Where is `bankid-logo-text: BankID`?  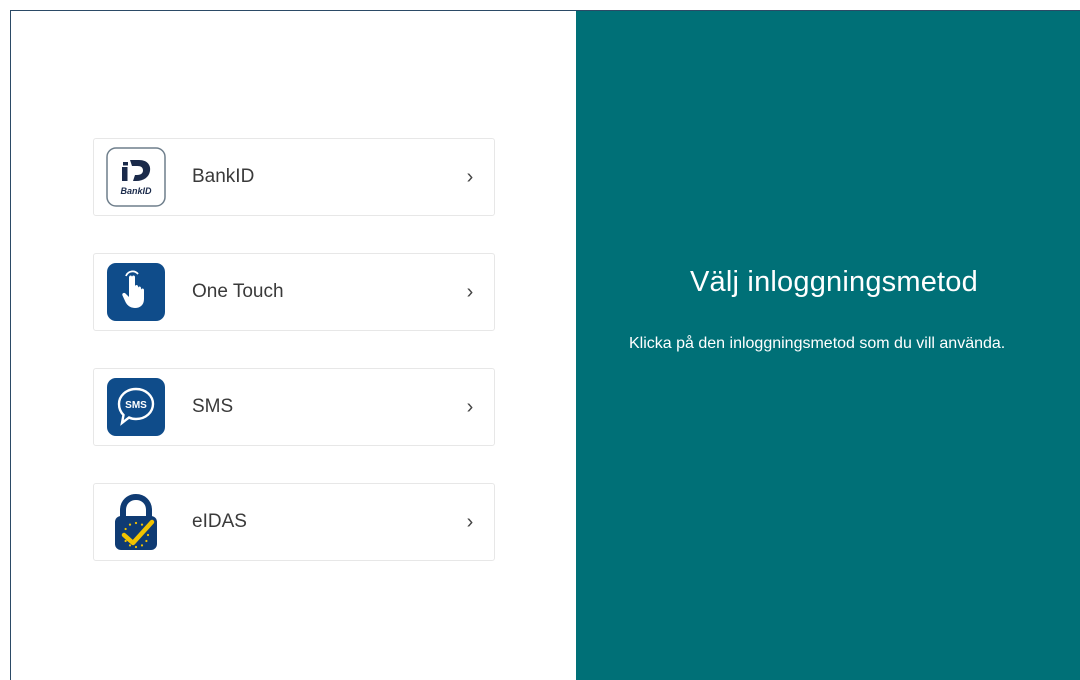
bankid-logo-text: BankID is located at coordinates (136, 191).